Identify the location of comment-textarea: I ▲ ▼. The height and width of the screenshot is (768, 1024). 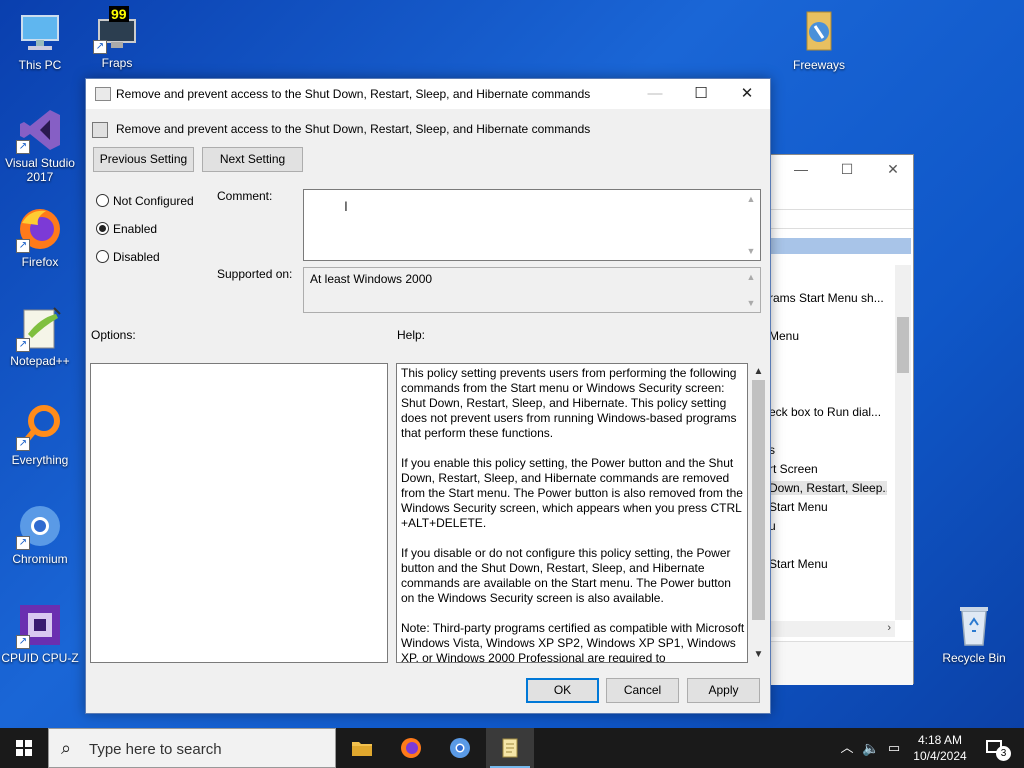
(532, 225).